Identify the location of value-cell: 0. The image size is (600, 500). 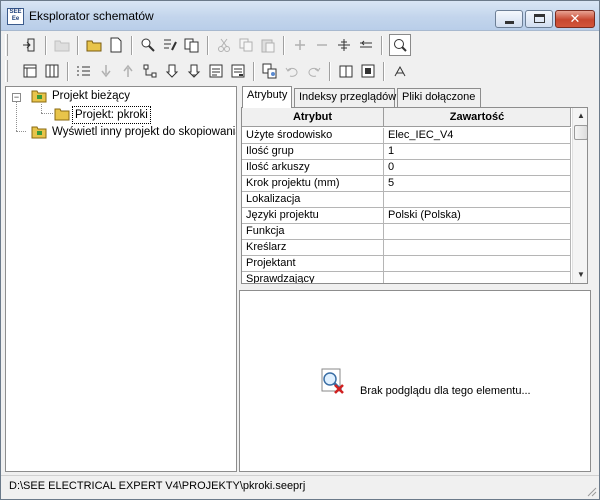
(477, 167).